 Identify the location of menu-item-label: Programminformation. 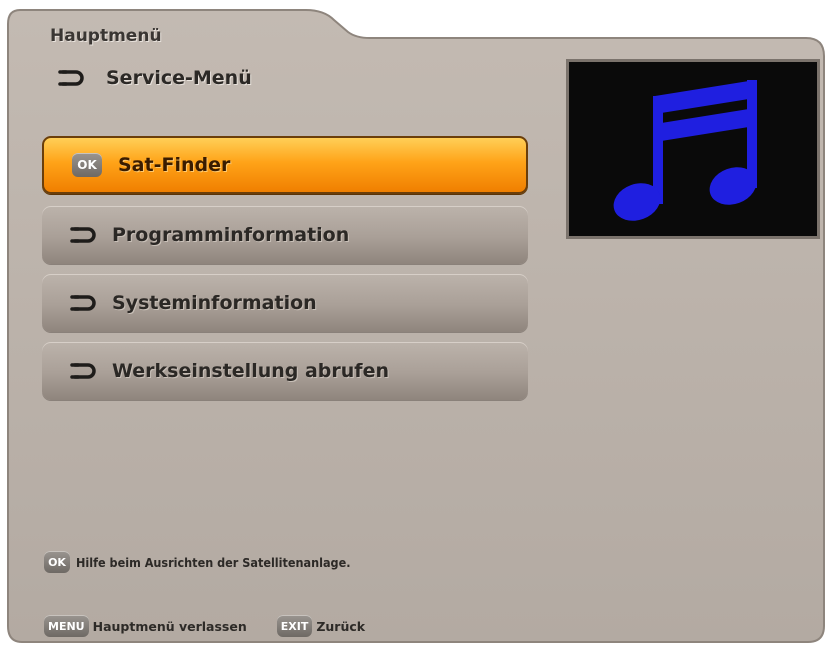
(231, 235).